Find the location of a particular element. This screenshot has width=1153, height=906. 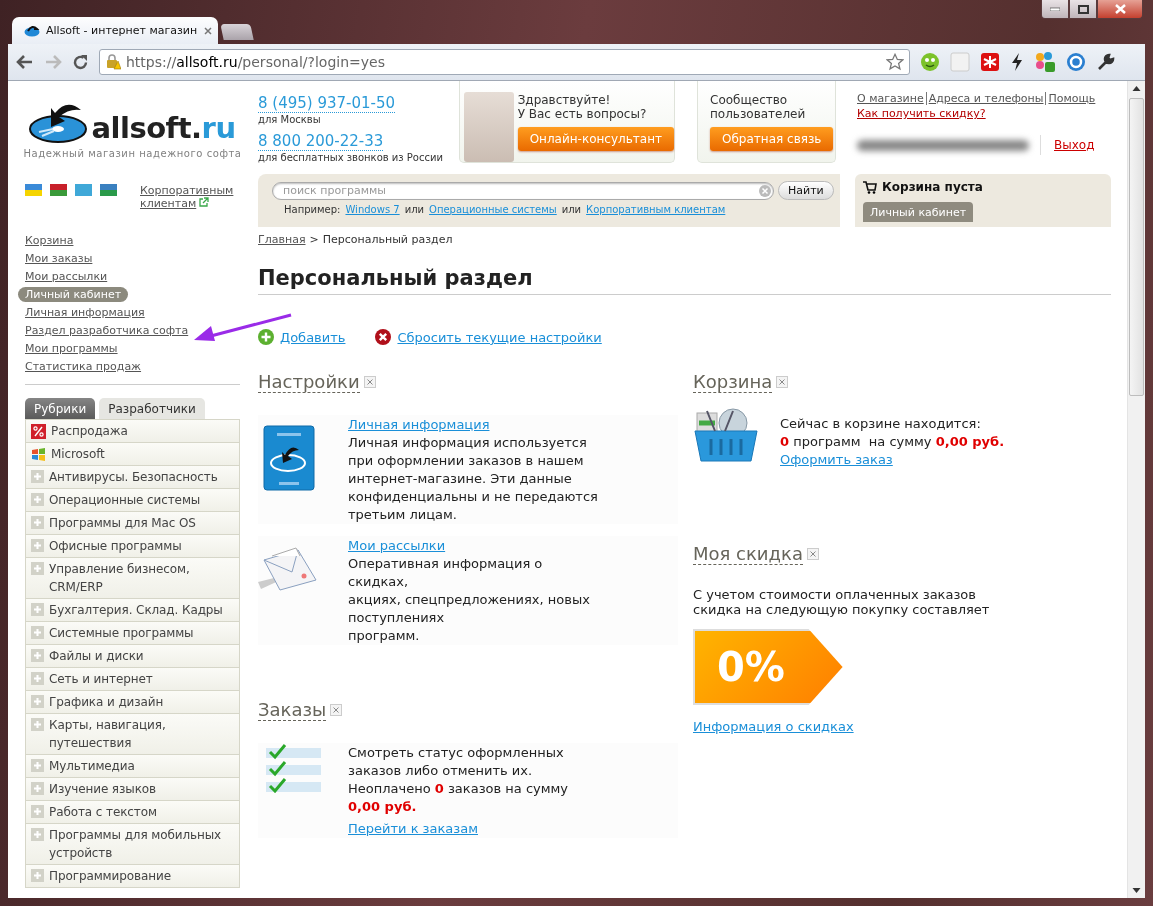

description-text: Личная информация используется при оформлении заказов в нашем интернет-магазине. Эти данные конфиденциальны и не передаются третьим лицам. is located at coordinates (473, 479).